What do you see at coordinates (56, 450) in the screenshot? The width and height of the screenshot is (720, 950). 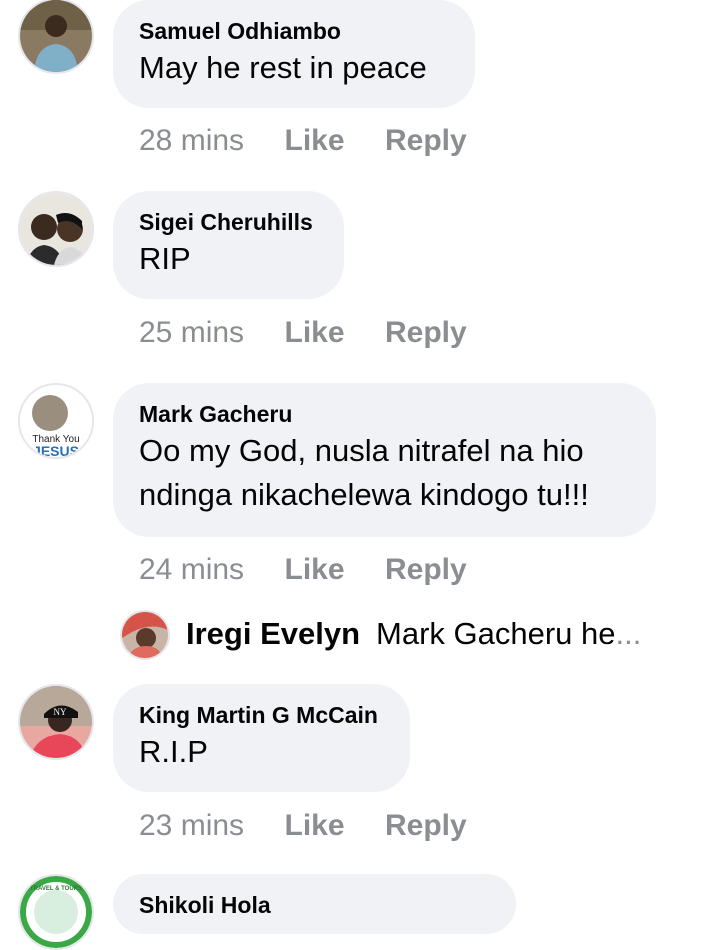 I see `jesus-text: JESUS` at bounding box center [56, 450].